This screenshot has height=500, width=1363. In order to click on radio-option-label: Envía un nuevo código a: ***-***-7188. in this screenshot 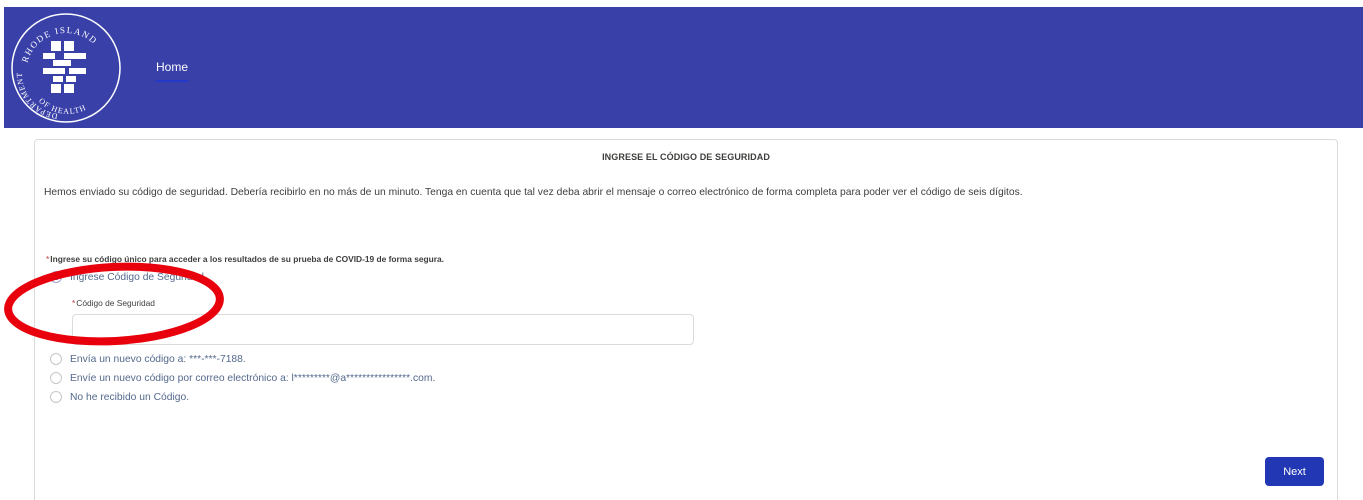, I will do `click(158, 359)`.